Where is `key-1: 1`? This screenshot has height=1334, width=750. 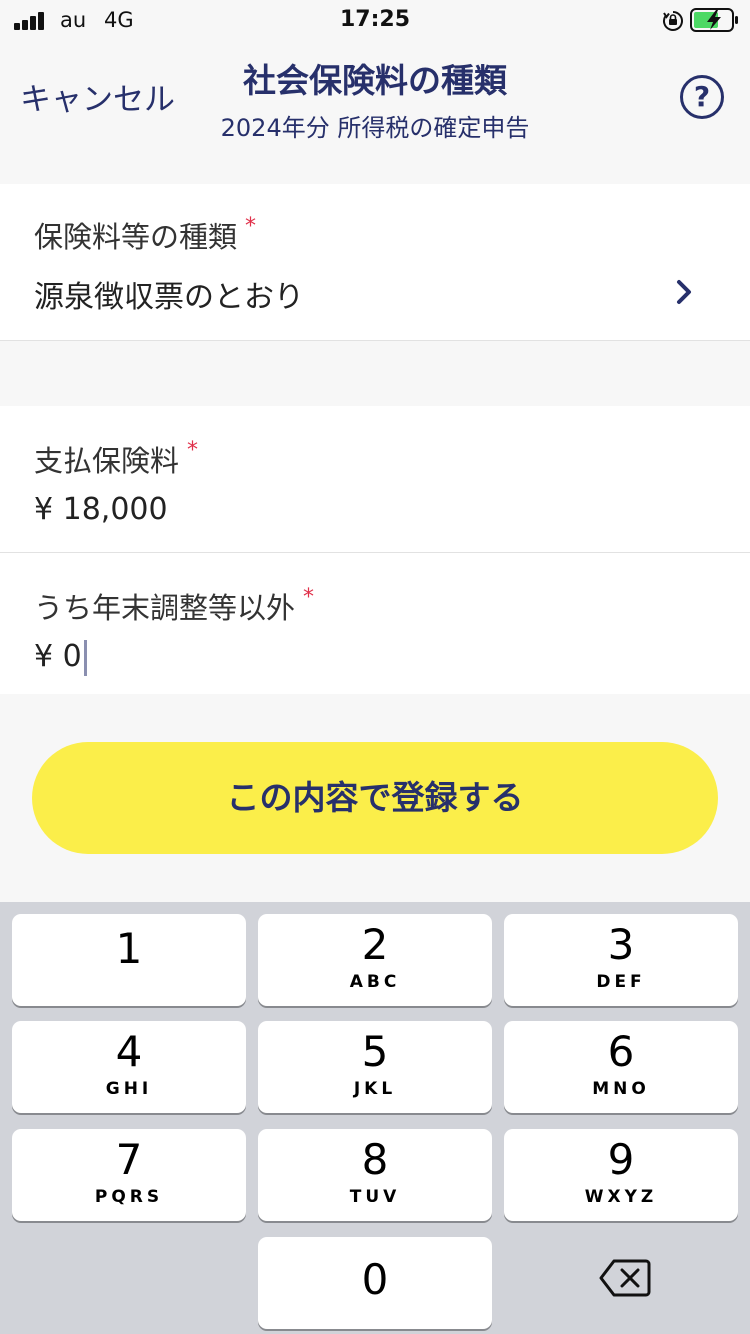 key-1: 1 is located at coordinates (129, 960).